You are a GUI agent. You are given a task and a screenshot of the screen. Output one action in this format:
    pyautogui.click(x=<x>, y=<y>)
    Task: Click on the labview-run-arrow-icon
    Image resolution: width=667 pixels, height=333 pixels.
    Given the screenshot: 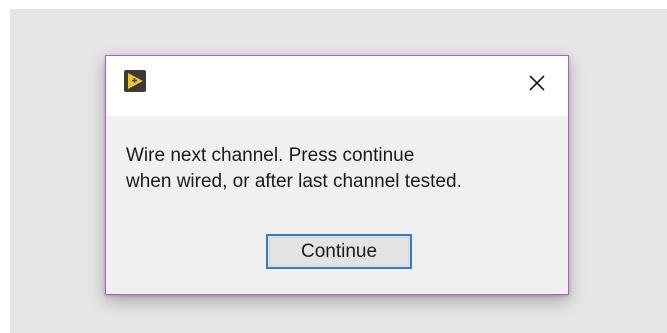 What is the action you would take?
    pyautogui.click(x=135, y=81)
    